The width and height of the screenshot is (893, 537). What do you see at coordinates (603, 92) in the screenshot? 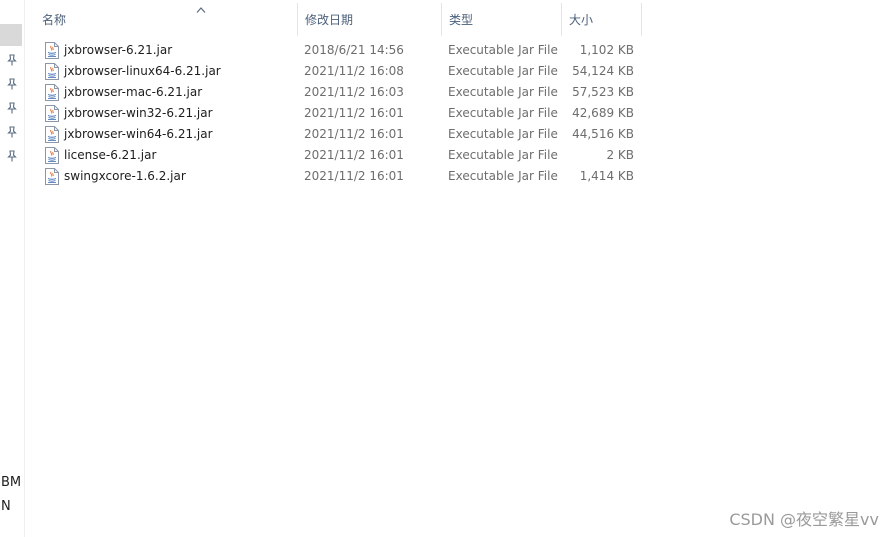
I see `file-size: 57,523 KB` at bounding box center [603, 92].